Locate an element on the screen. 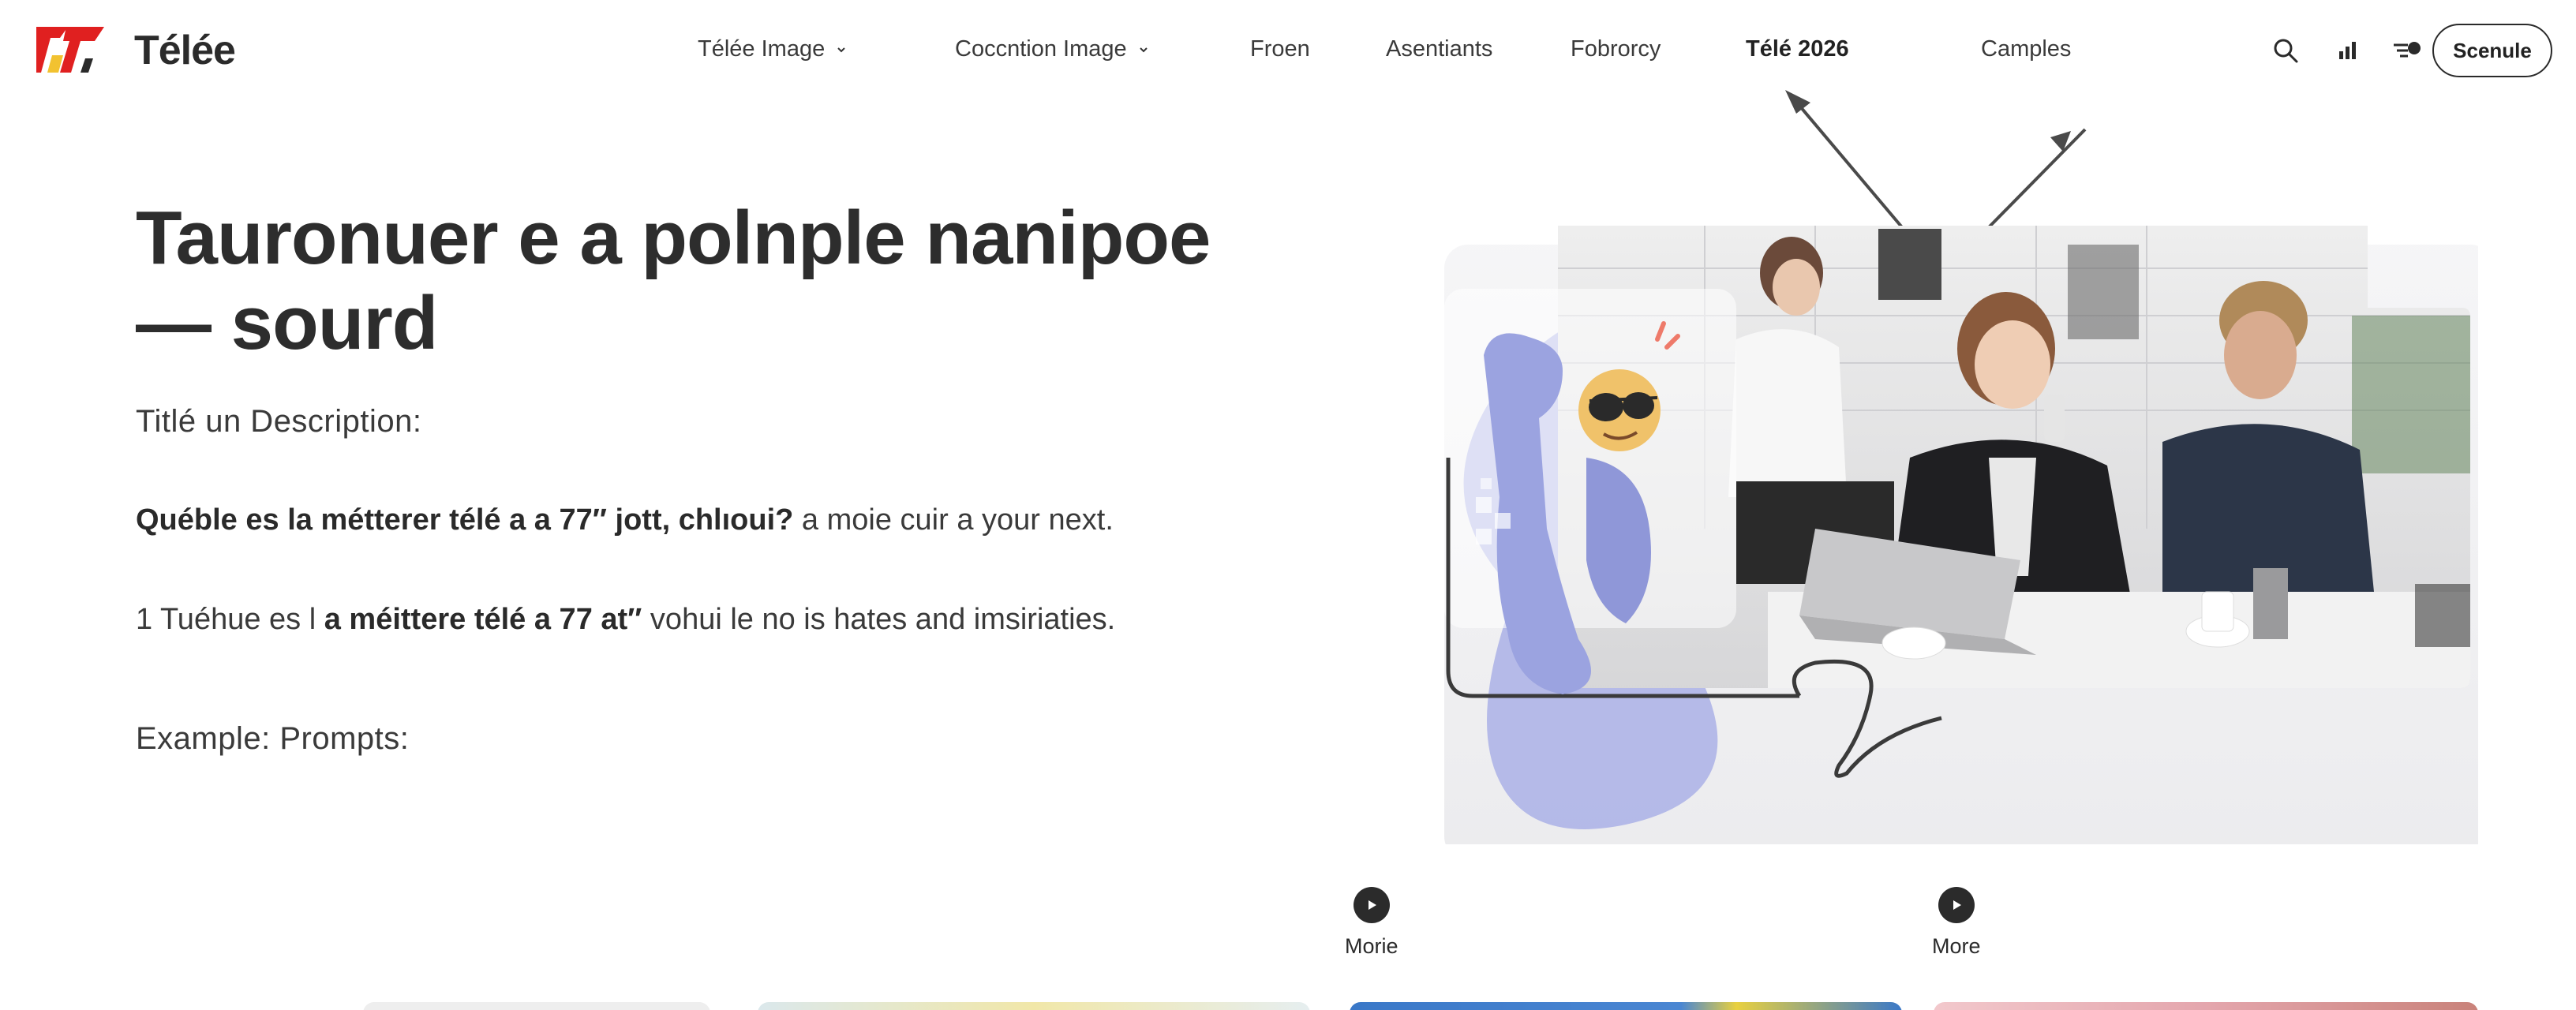  description-label: Titlé un Description: is located at coordinates (279, 421).